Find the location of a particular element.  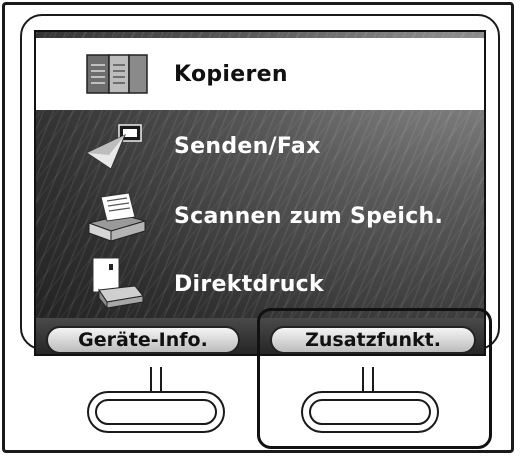

menu-item-direktdruck: Direktdruck is located at coordinates (260, 284).